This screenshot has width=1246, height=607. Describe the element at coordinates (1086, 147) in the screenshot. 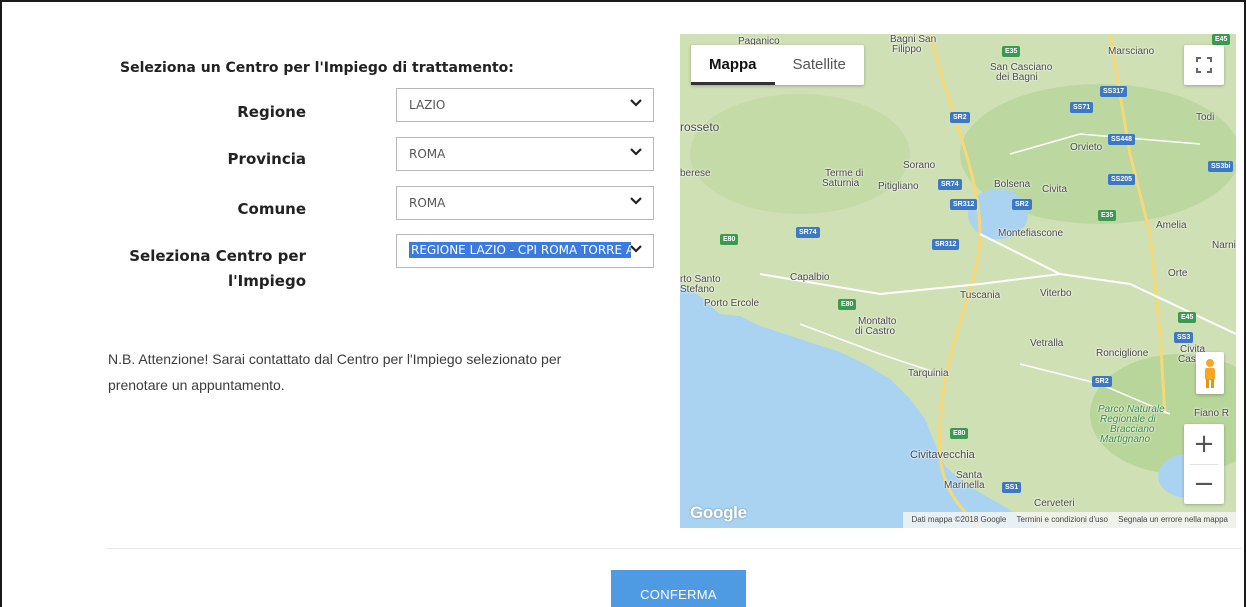

I see `map-place: Orvieto` at that location.